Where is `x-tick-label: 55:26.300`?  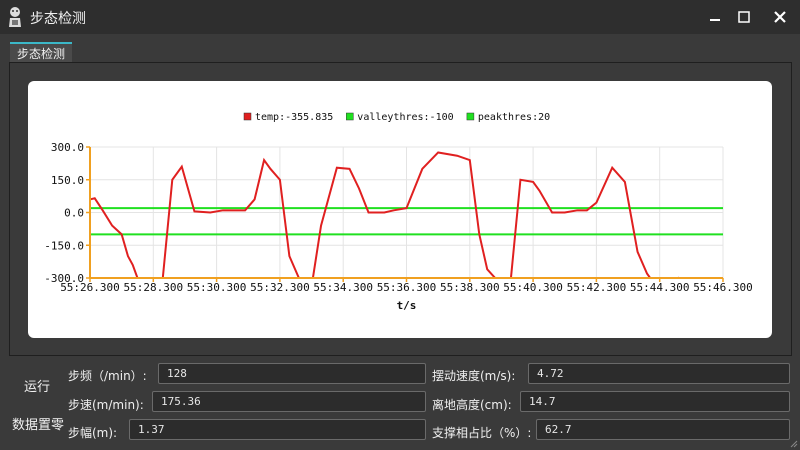 x-tick-label: 55:26.300 is located at coordinates (90, 287).